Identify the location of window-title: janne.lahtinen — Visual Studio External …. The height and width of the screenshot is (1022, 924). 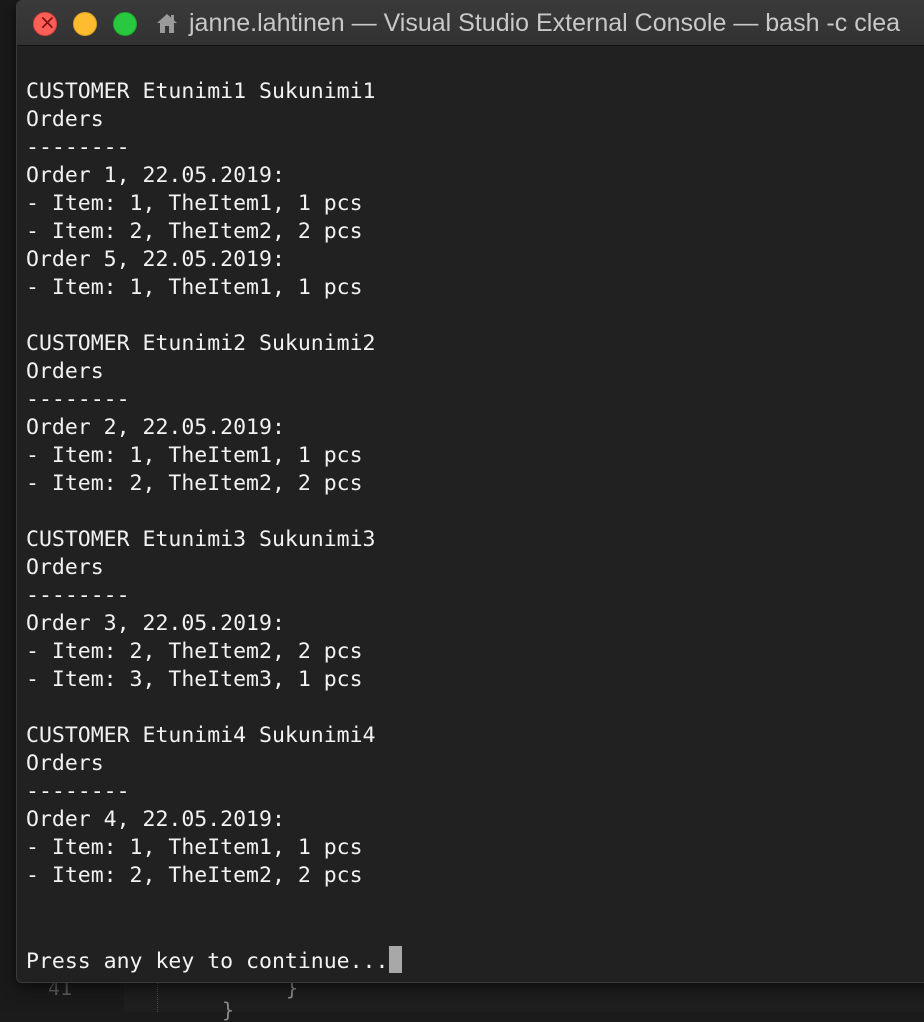
(545, 23).